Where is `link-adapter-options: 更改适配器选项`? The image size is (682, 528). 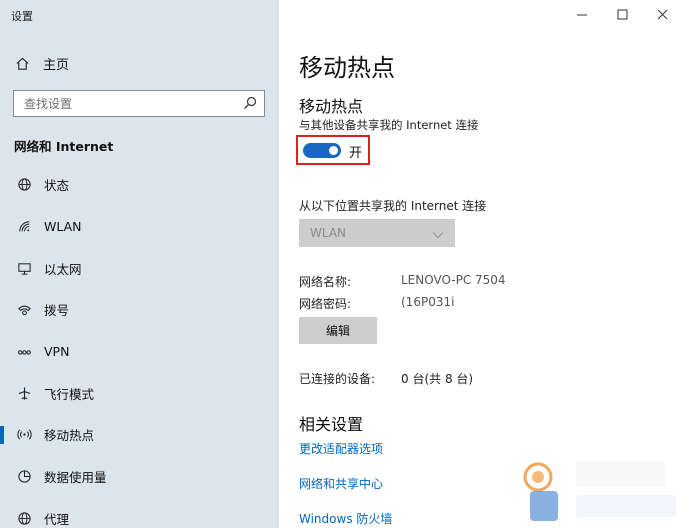
link-adapter-options: 更改适配器选项 is located at coordinates (341, 448).